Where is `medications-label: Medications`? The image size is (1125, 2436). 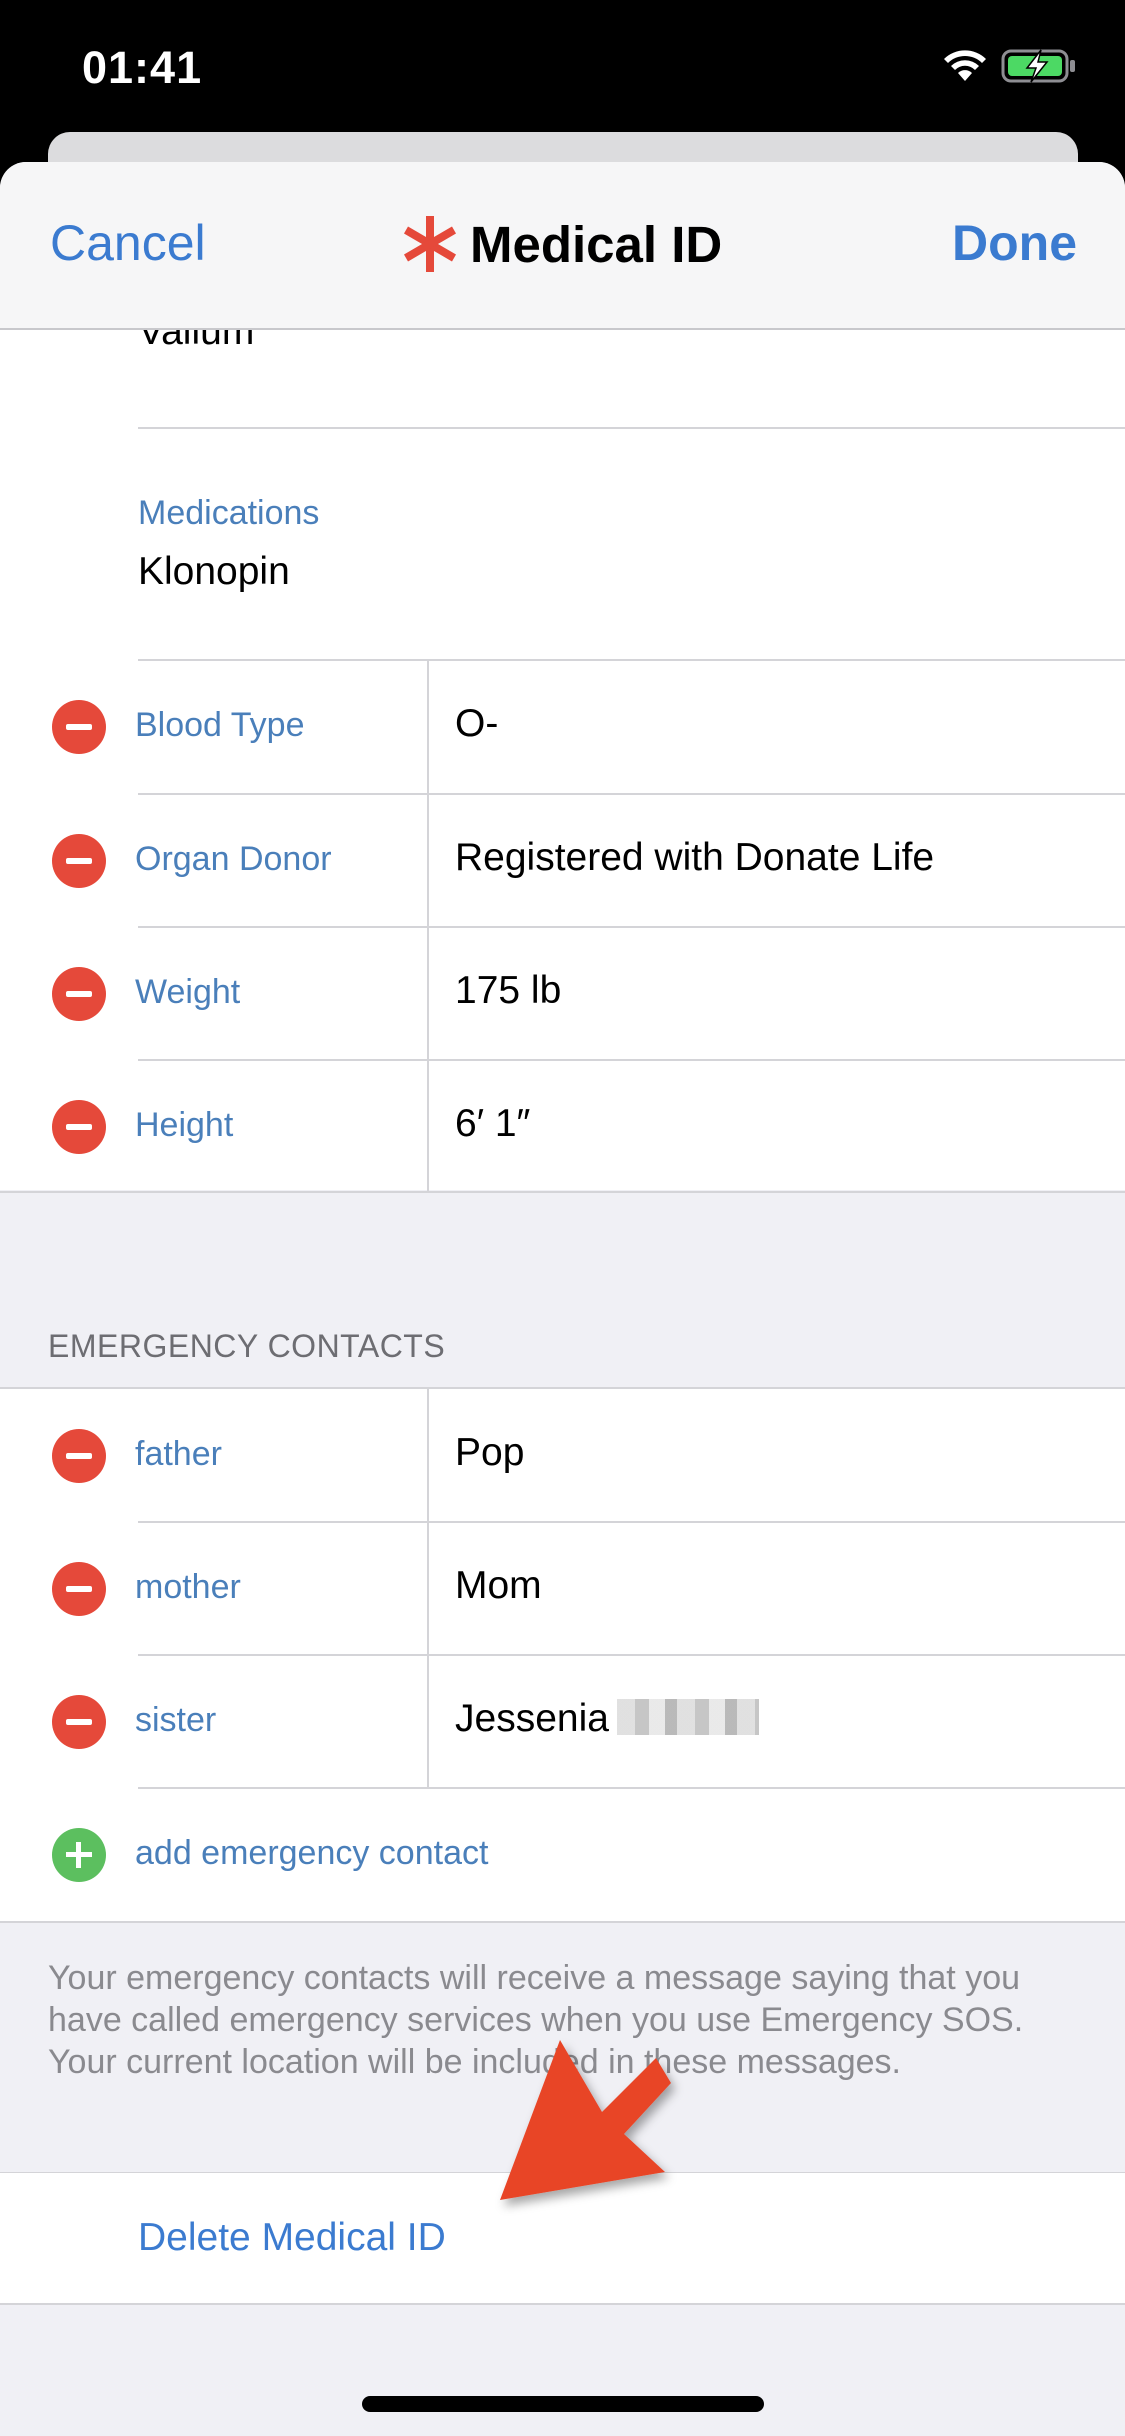 medications-label: Medications is located at coordinates (229, 513).